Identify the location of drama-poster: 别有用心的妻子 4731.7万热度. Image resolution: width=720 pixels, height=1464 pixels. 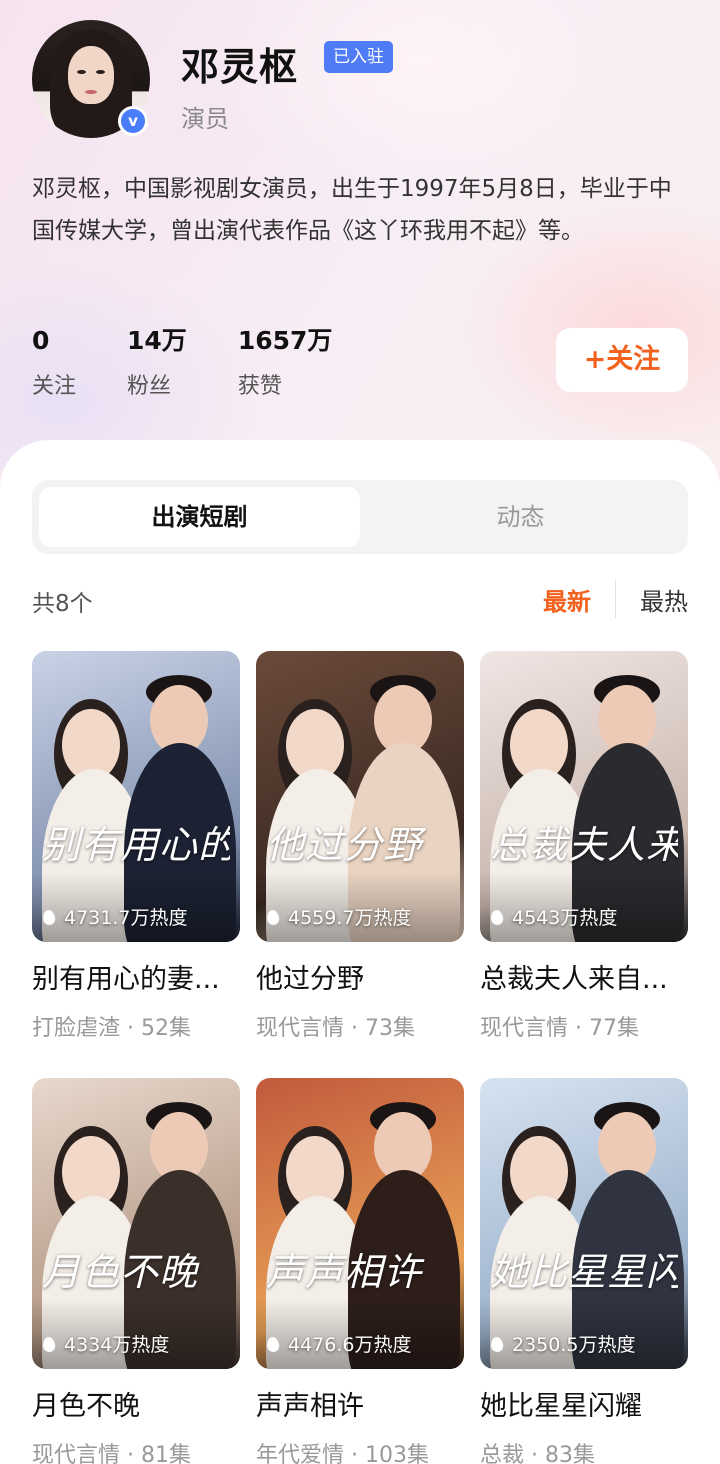
(136, 796).